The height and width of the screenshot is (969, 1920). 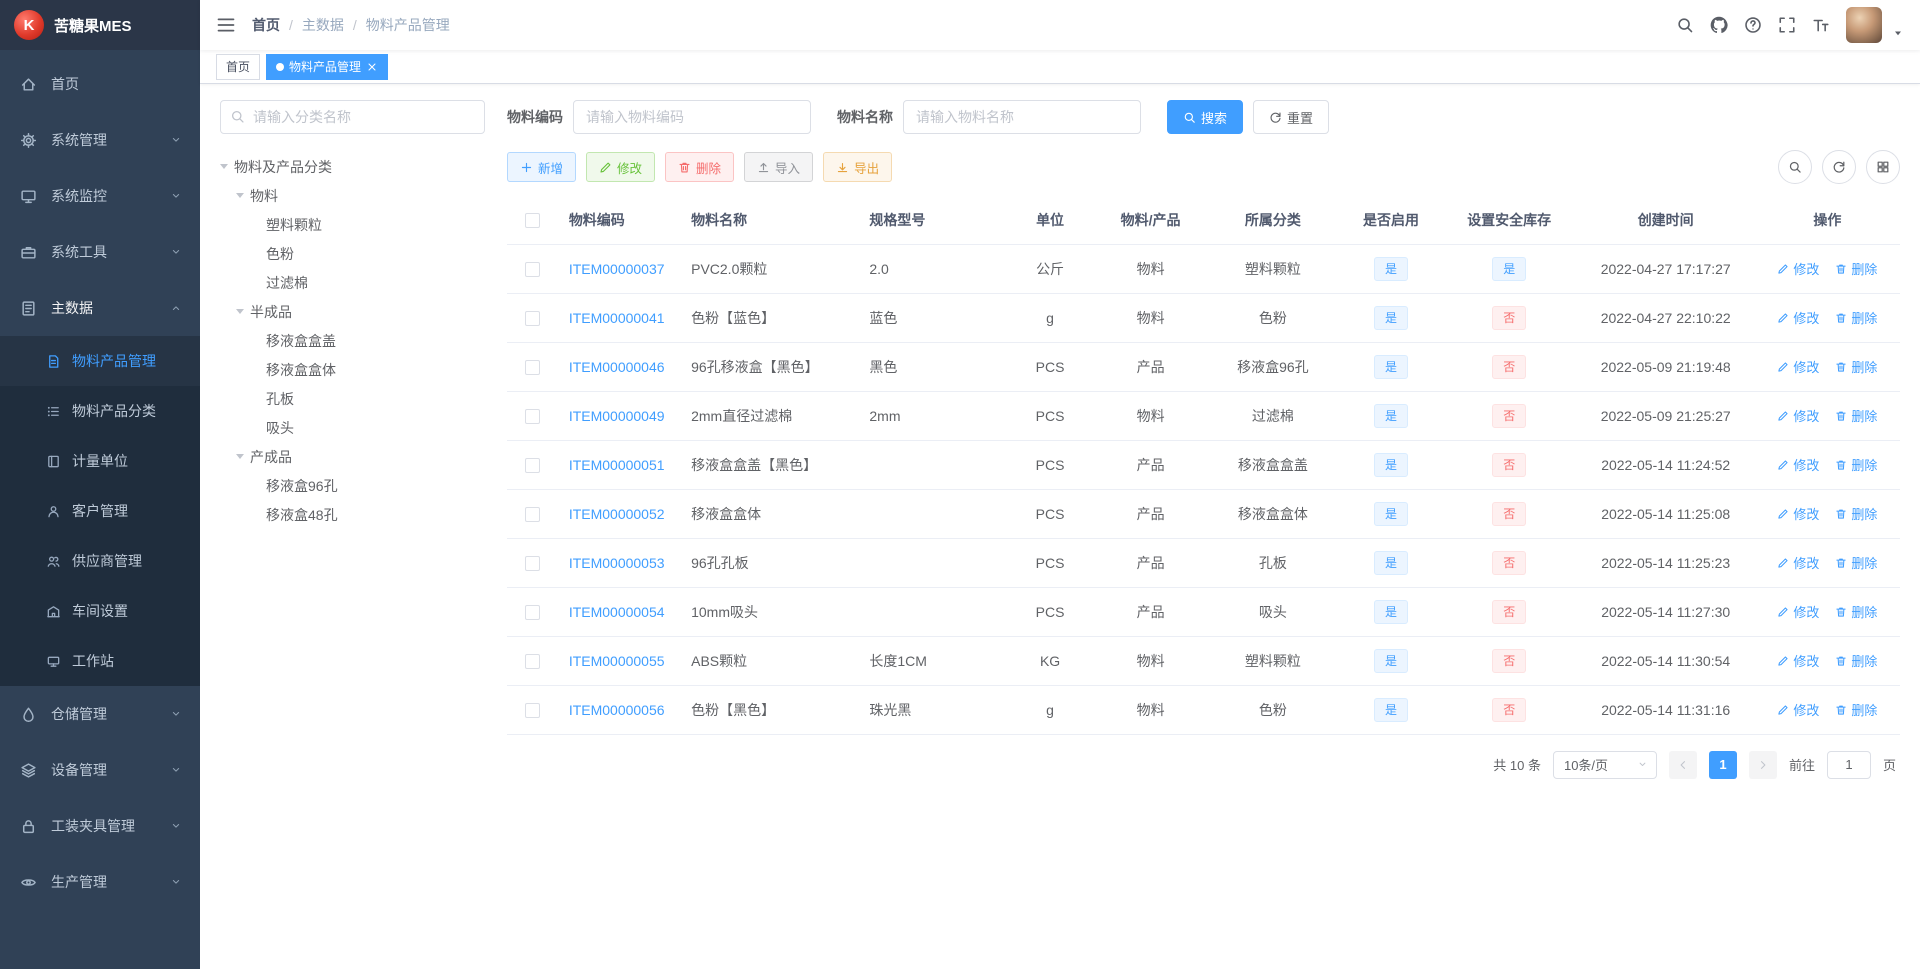 What do you see at coordinates (617, 416) in the screenshot?
I see `item-code-link: ITEM00000049` at bounding box center [617, 416].